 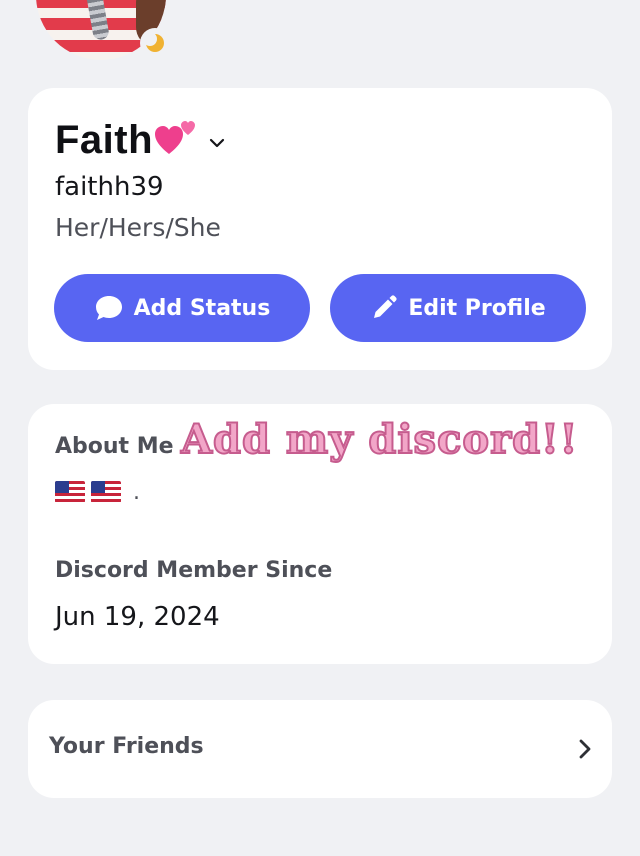 What do you see at coordinates (194, 570) in the screenshot?
I see `member-since-label: Discord Member Since` at bounding box center [194, 570].